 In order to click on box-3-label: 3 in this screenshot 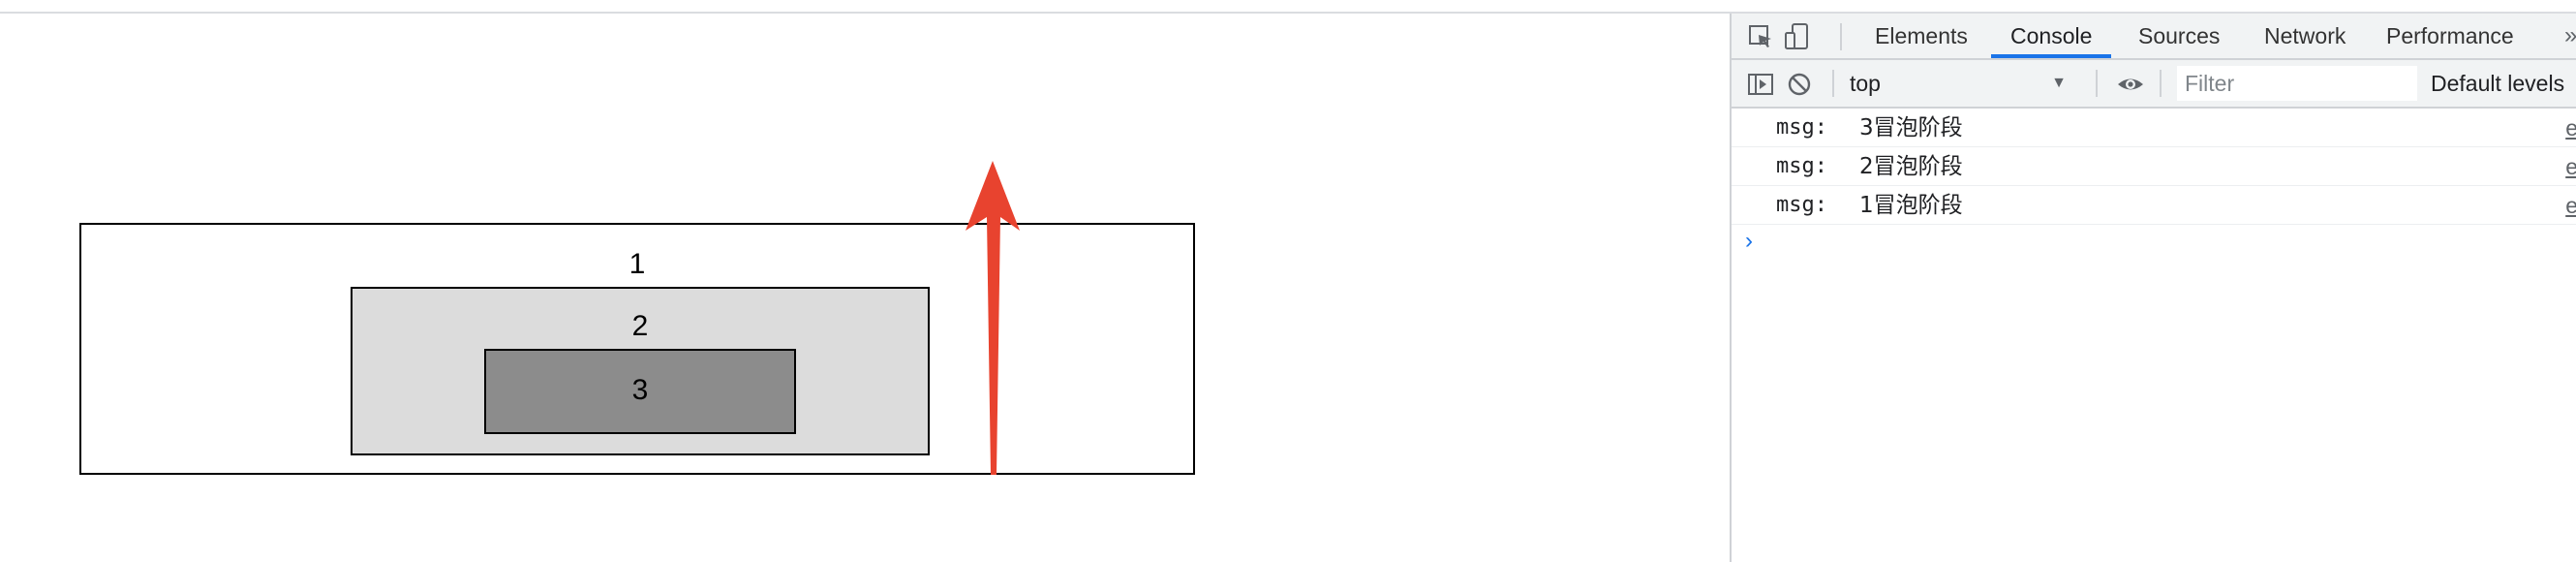, I will do `click(640, 390)`.